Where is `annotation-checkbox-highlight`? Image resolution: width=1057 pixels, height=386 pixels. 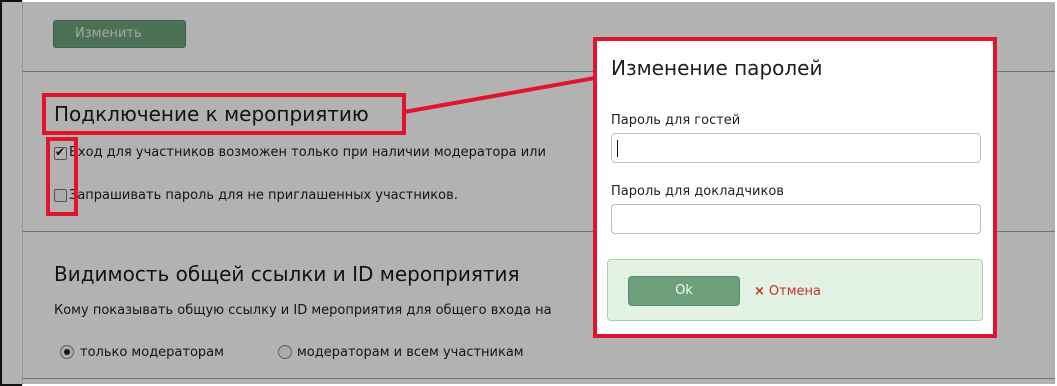
annotation-checkbox-highlight is located at coordinates (62, 176).